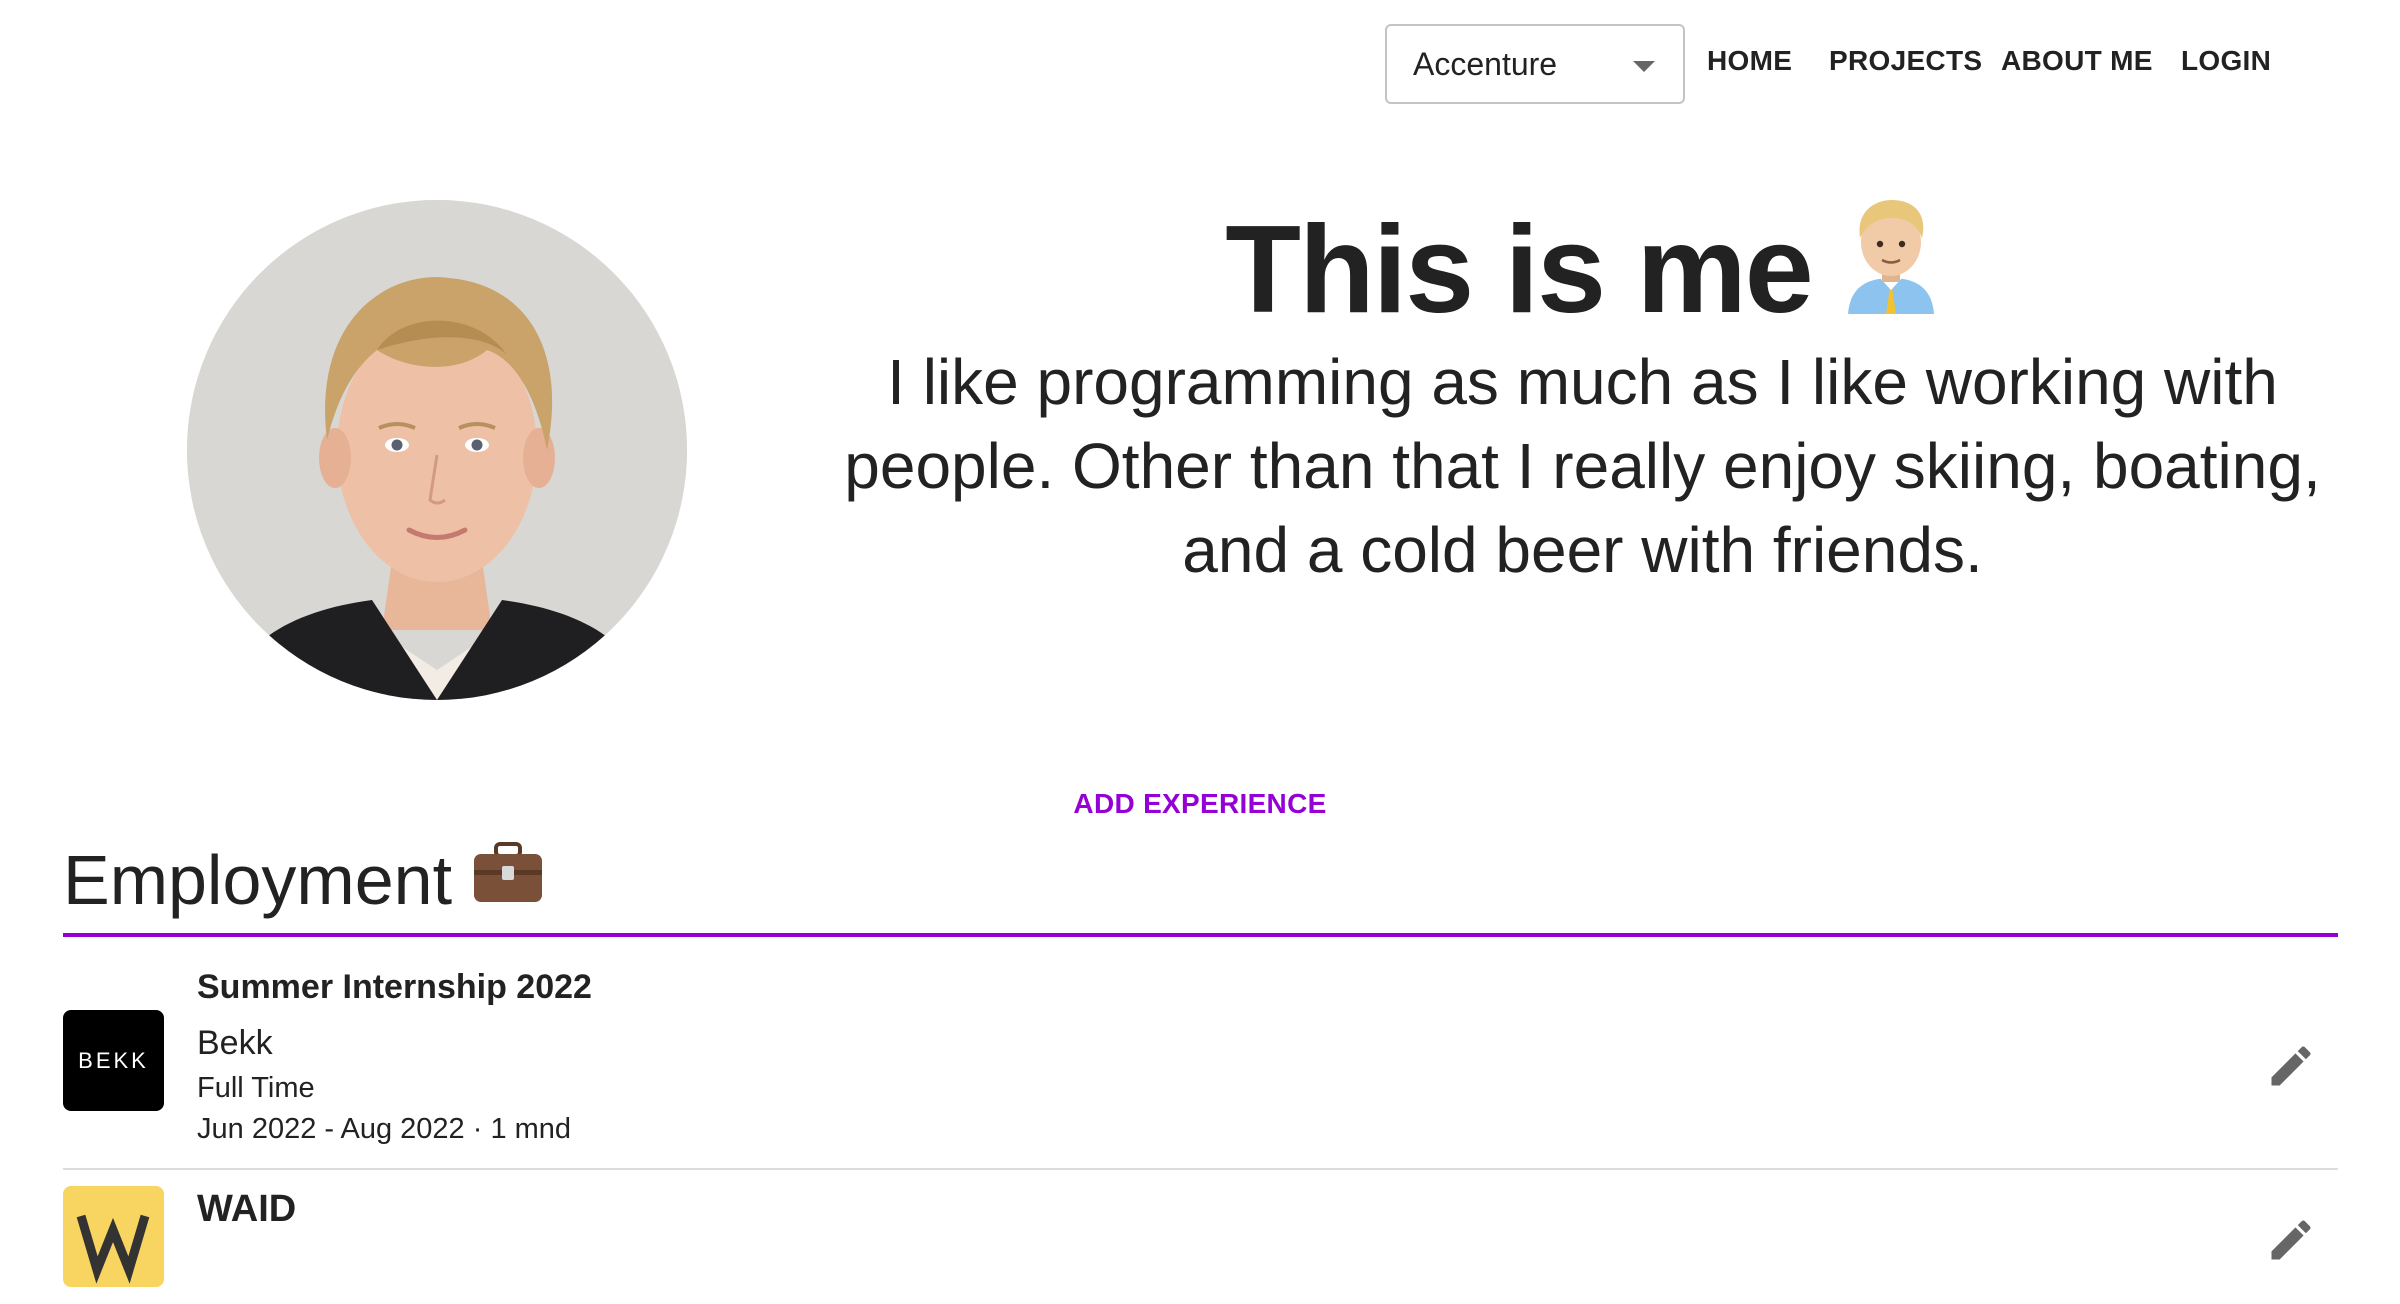 This screenshot has height=1304, width=2400. I want to click on profile-photo, so click(437, 450).